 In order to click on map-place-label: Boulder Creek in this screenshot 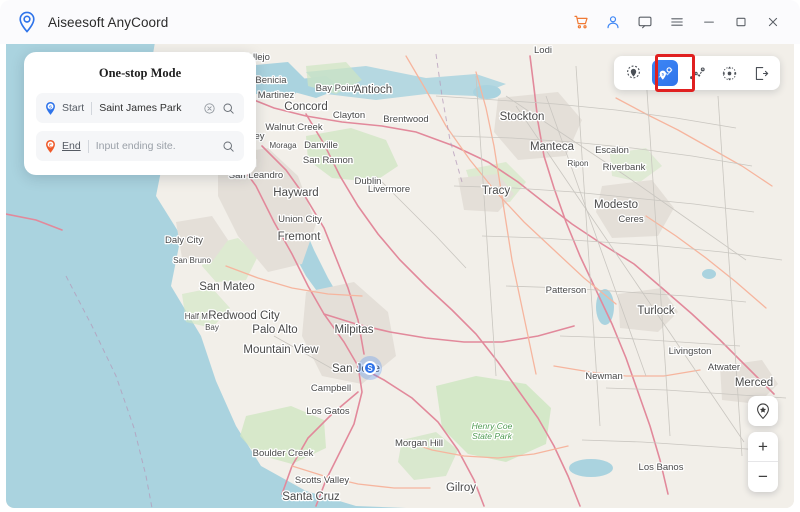, I will do `click(283, 453)`.